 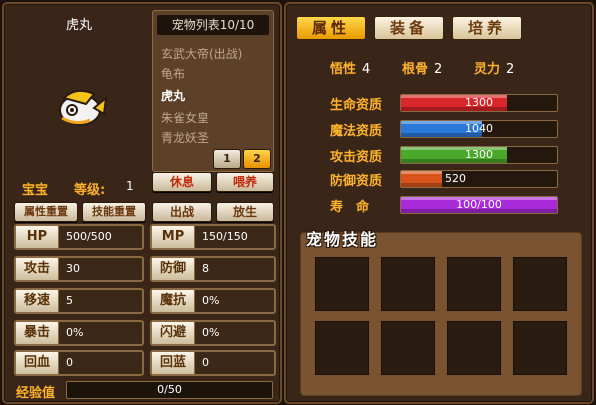 I want to click on stat-label: 回蓝, so click(x=173, y=363).